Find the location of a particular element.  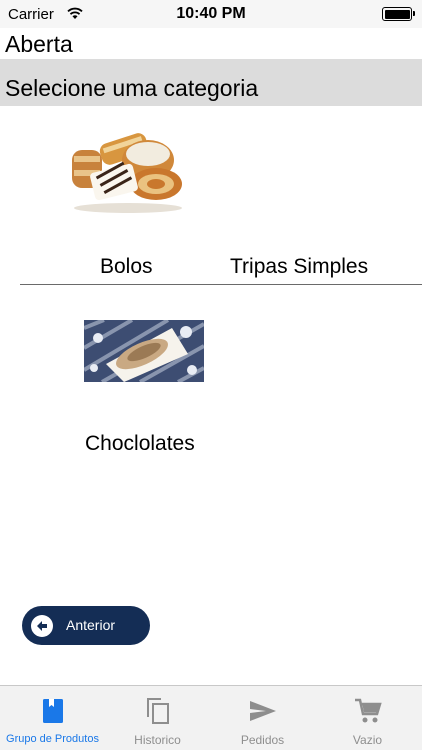

tab-historico: Historico is located at coordinates (157, 718).